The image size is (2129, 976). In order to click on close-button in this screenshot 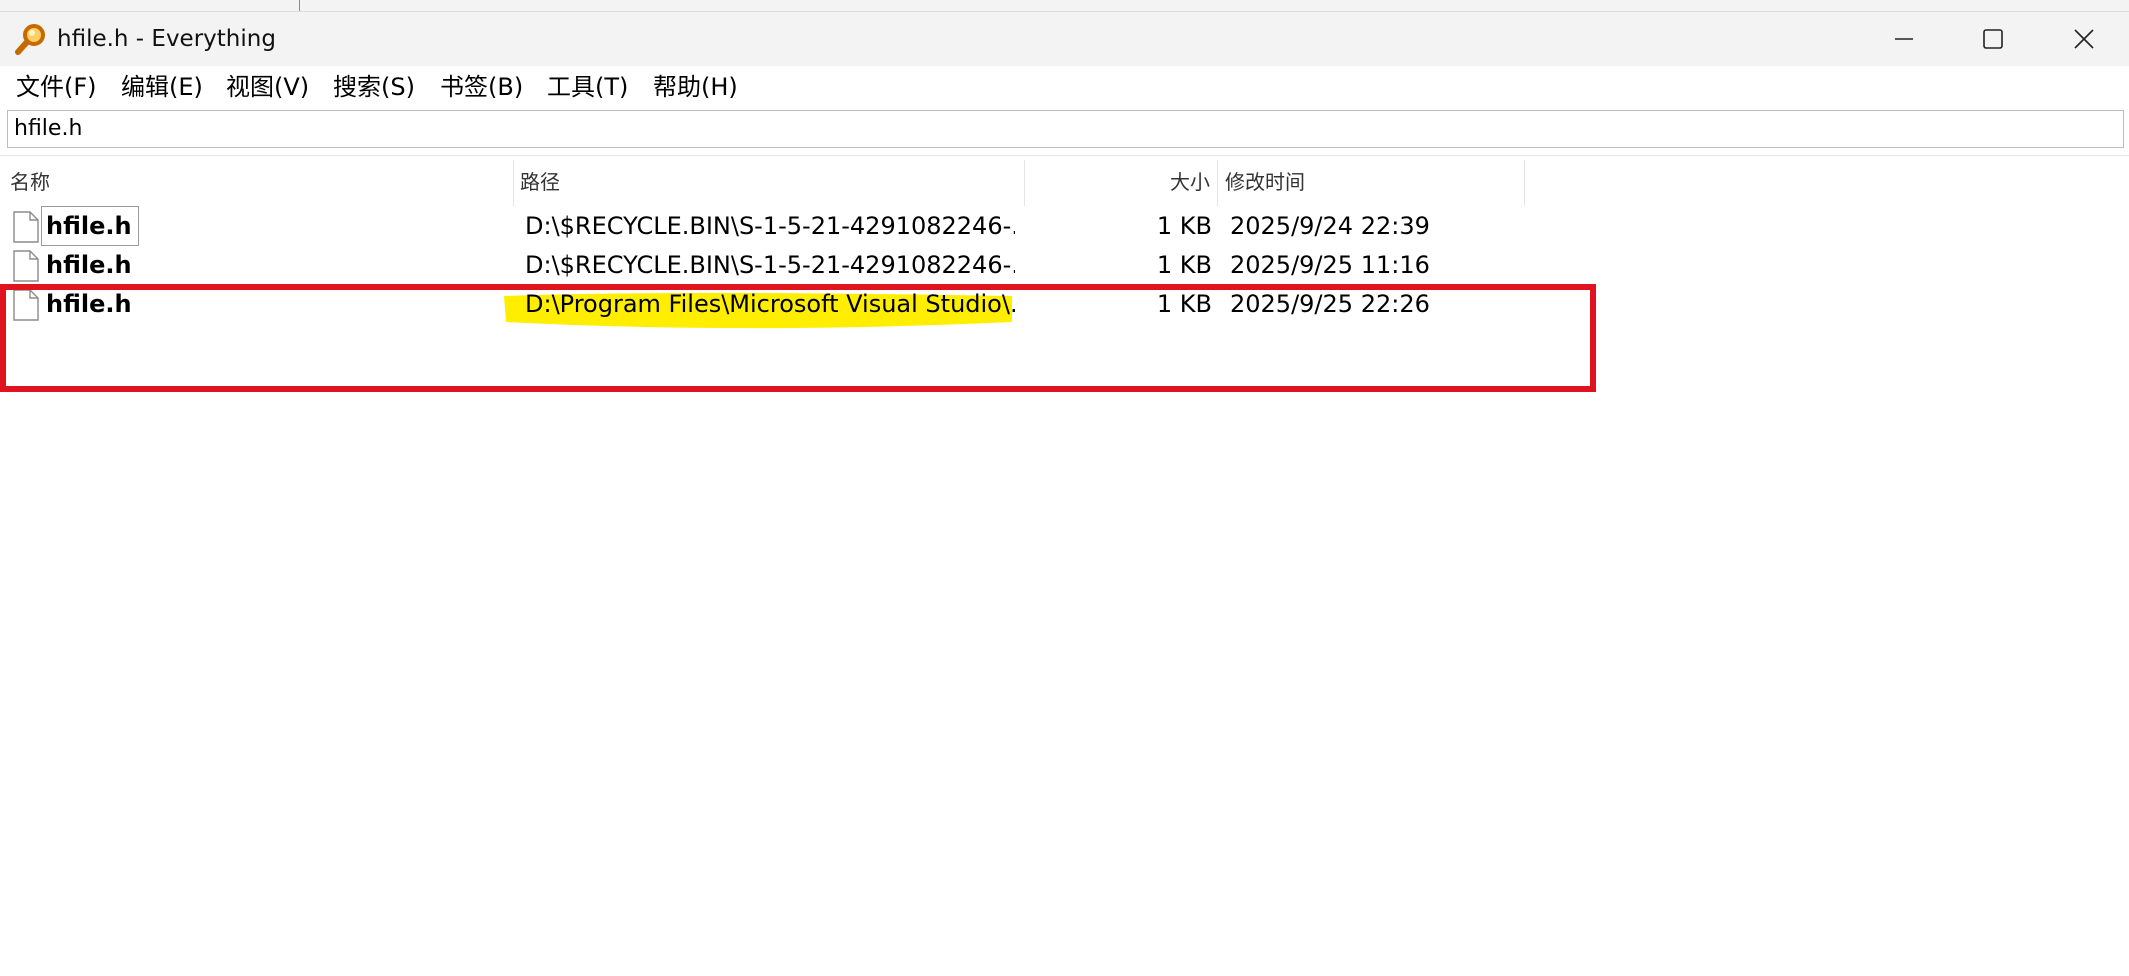, I will do `click(2084, 39)`.